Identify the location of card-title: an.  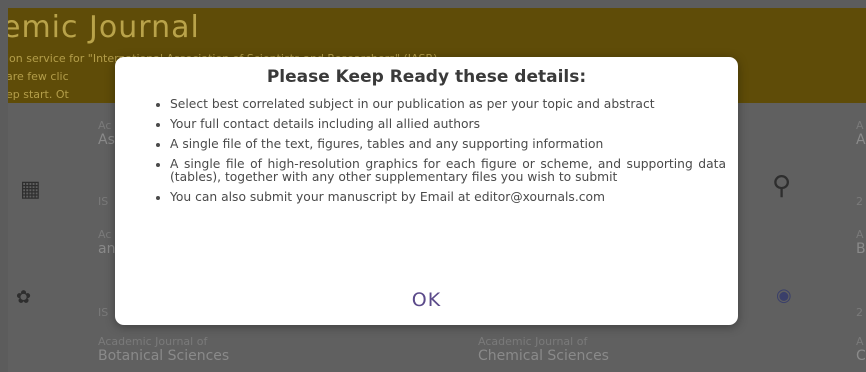
(107, 249).